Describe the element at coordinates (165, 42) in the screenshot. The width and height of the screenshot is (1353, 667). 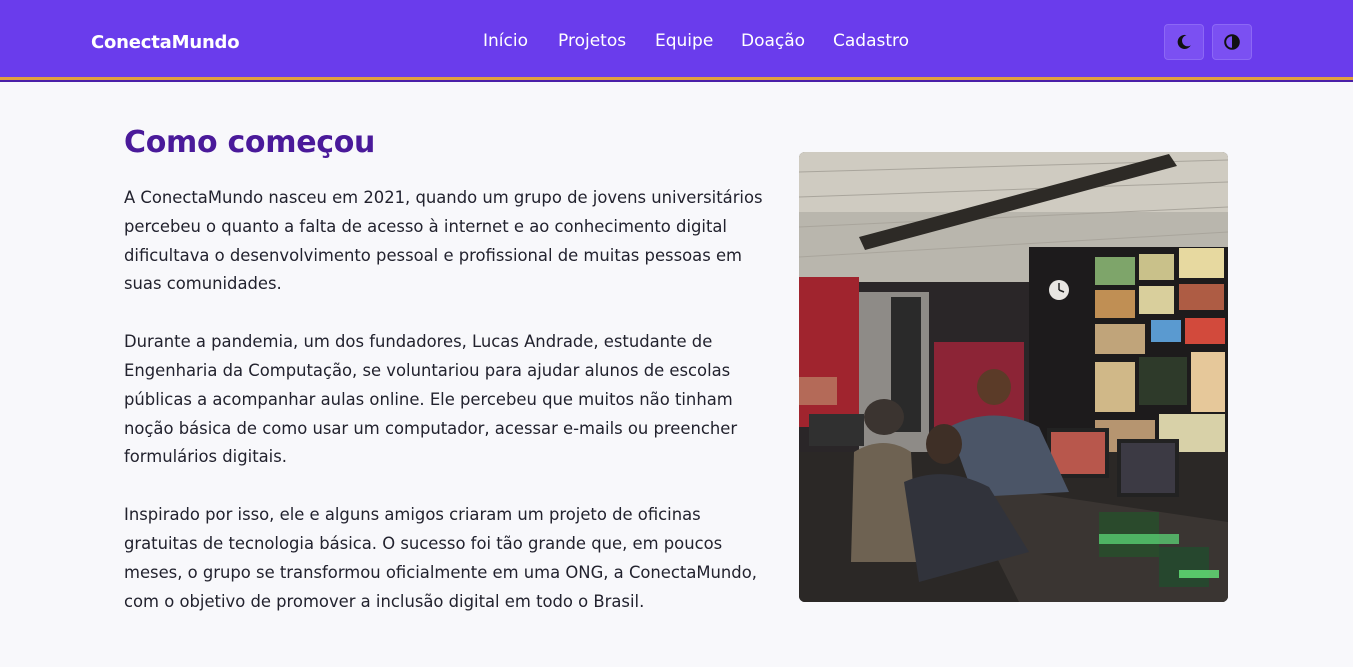
I see `brand-logo: ConectaMundo` at that location.